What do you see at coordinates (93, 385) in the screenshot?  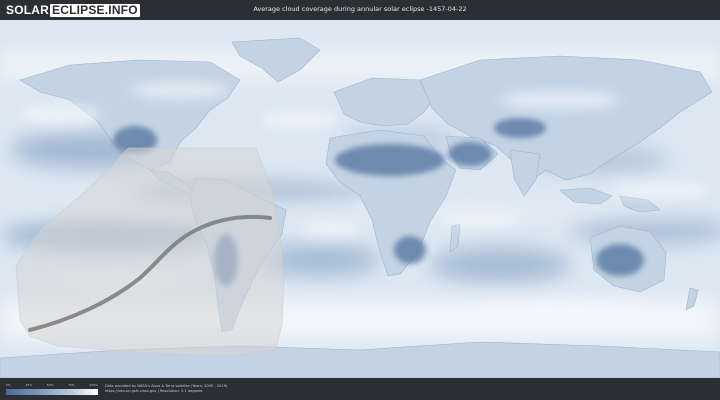 I see `legend-tick: 100%` at bounding box center [93, 385].